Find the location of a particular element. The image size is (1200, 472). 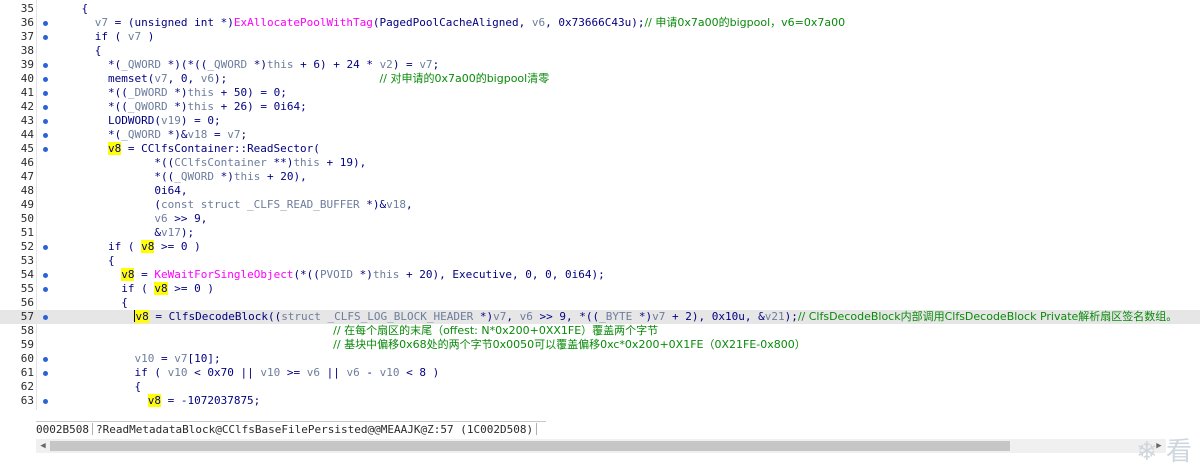

code-line: 38 { is located at coordinates (600, 51).